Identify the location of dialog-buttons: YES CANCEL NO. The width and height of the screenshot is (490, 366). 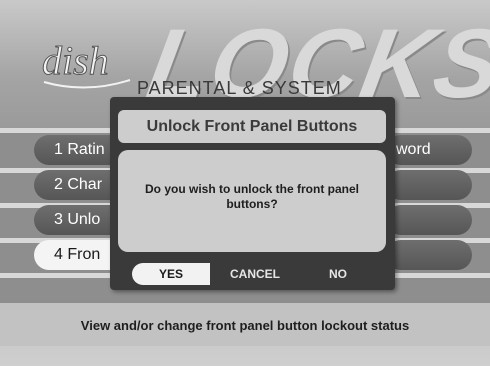
(252, 274).